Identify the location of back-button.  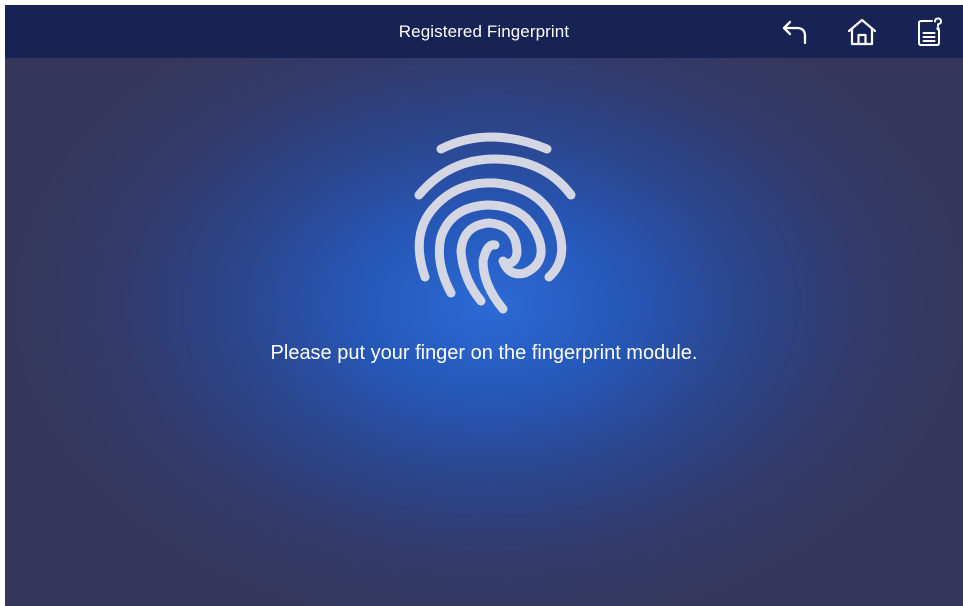
(795, 32).